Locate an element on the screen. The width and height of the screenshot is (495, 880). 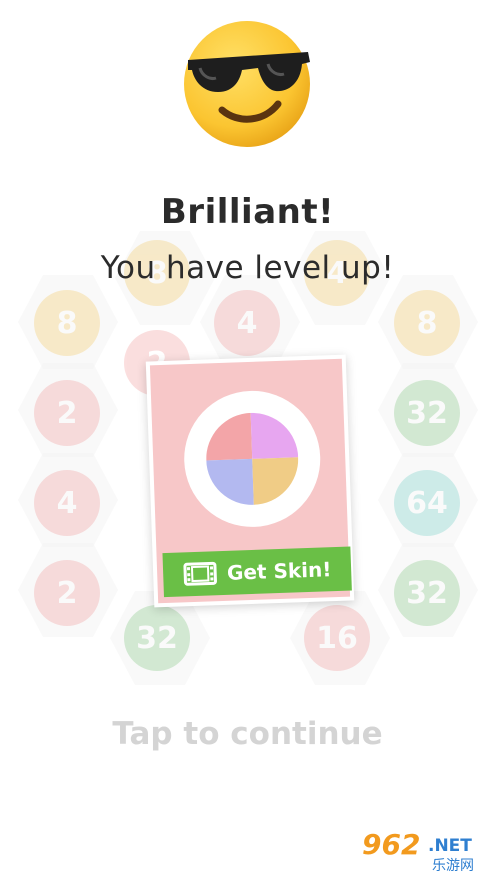
headline: Brilliant! is located at coordinates (247, 212).